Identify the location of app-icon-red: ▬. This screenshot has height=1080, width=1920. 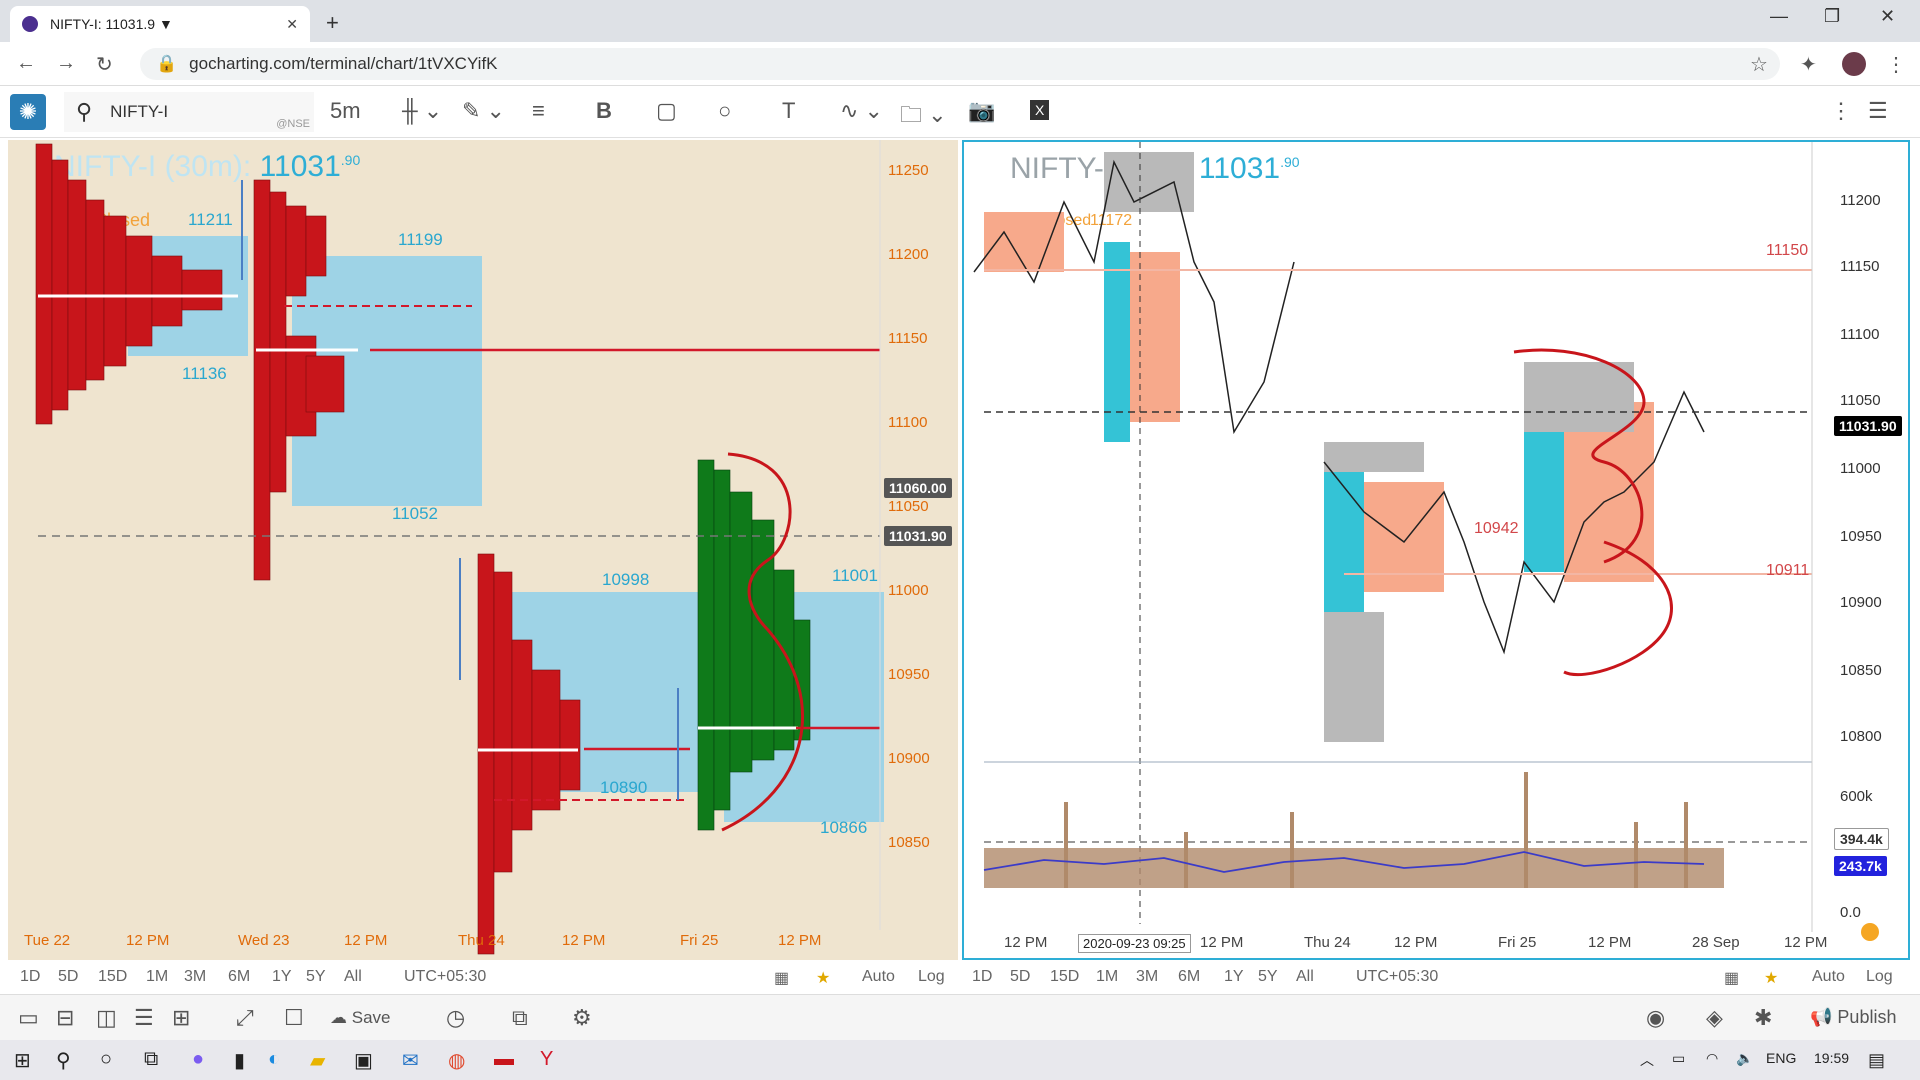
(504, 1059).